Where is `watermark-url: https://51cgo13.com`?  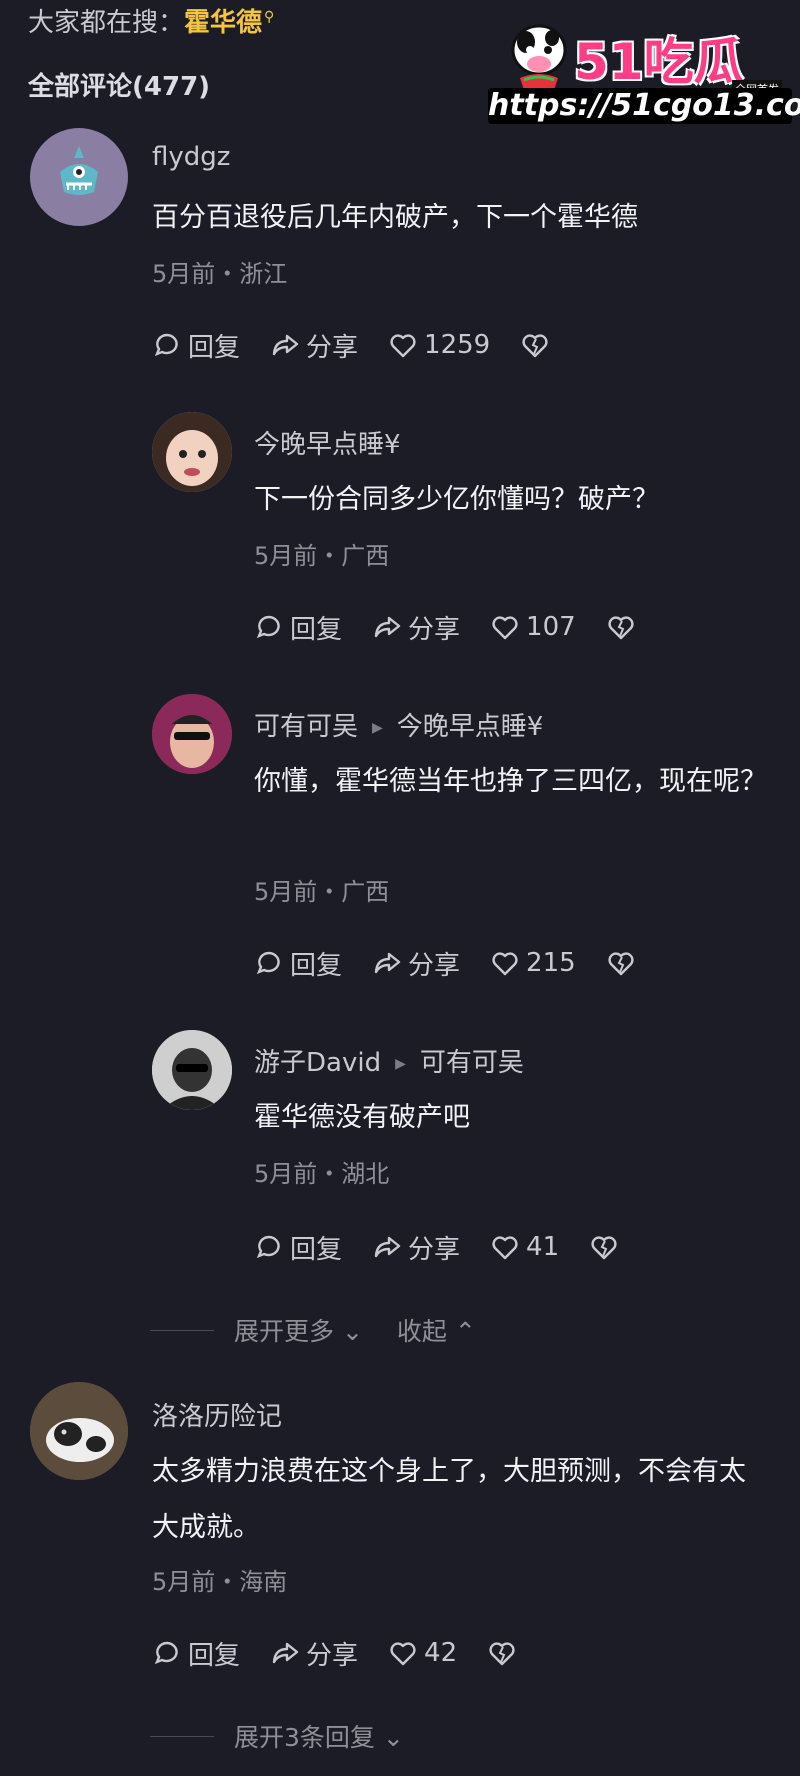 watermark-url: https://51cgo13.com is located at coordinates (644, 106).